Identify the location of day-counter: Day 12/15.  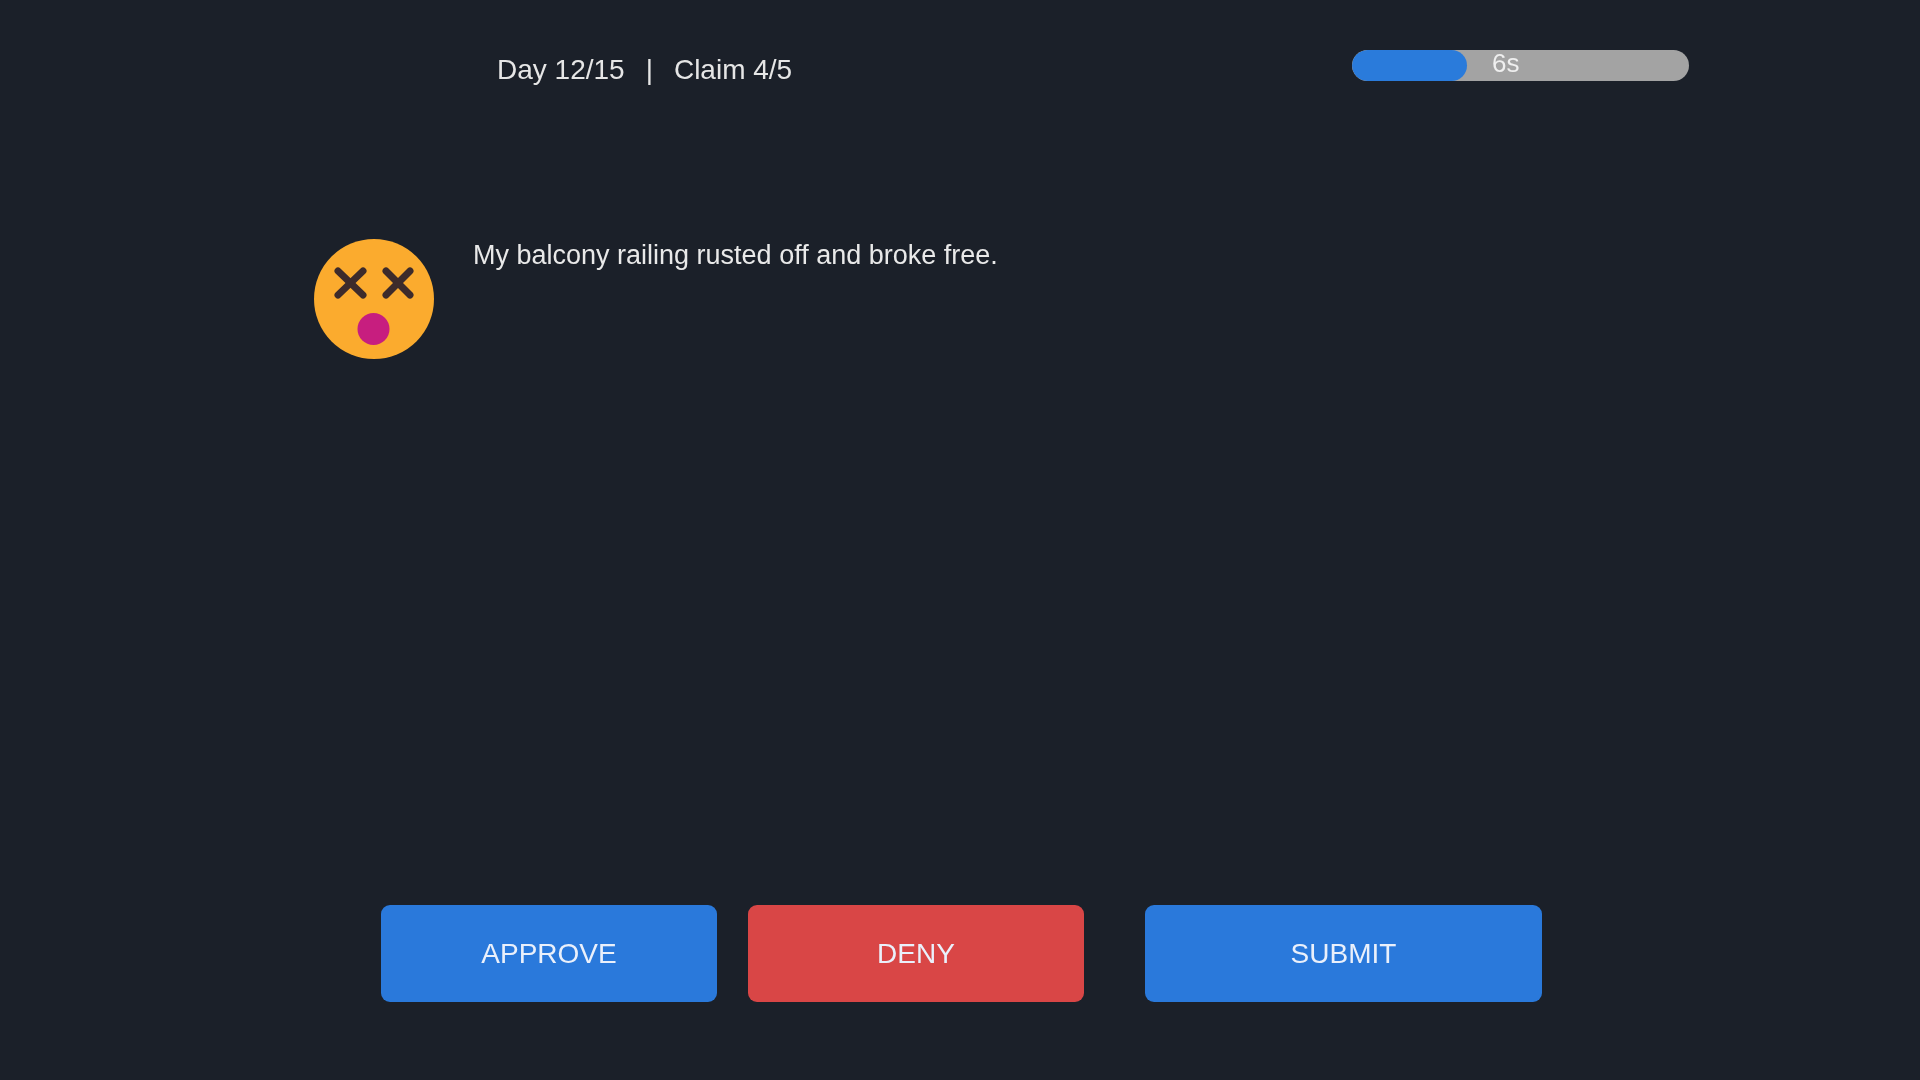
(561, 70).